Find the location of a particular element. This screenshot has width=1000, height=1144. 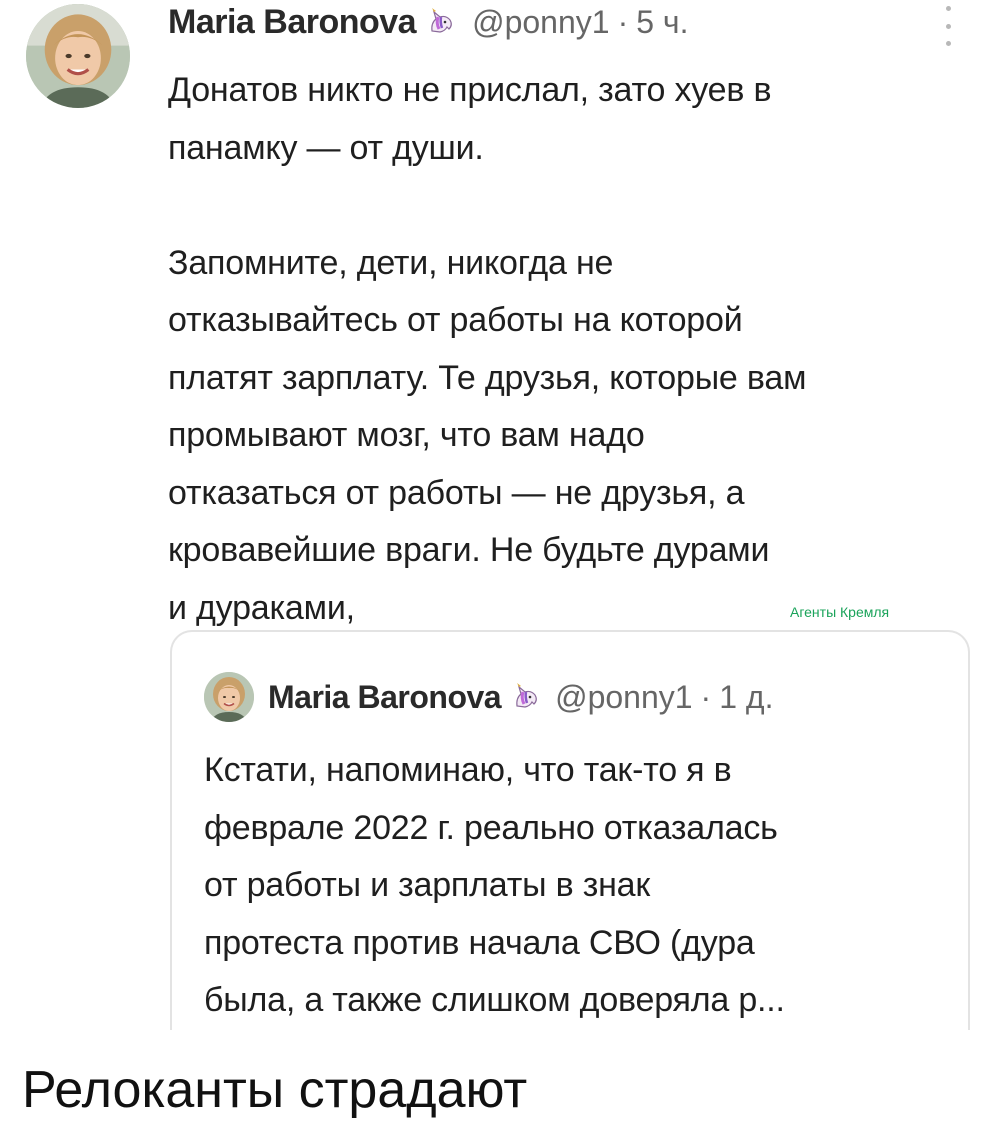

more-options-icon is located at coordinates (948, 26).